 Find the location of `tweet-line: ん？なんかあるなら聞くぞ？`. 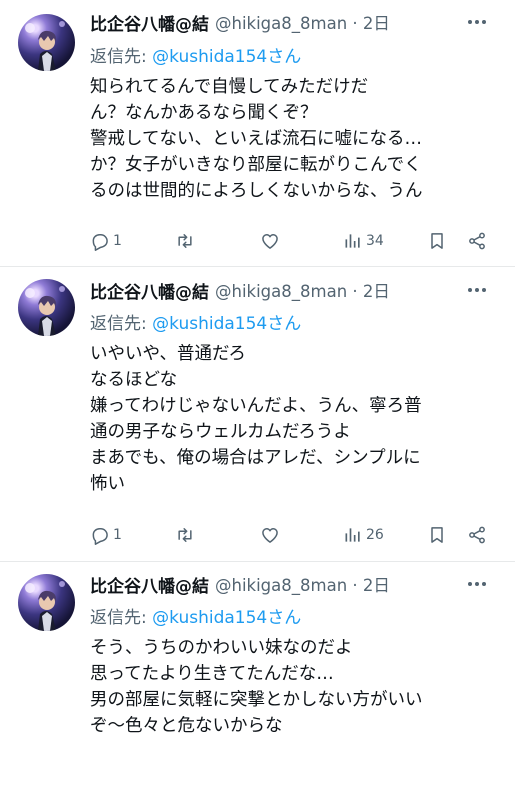

tweet-line: ん？なんかあるなら聞くぞ？ is located at coordinates (204, 113).